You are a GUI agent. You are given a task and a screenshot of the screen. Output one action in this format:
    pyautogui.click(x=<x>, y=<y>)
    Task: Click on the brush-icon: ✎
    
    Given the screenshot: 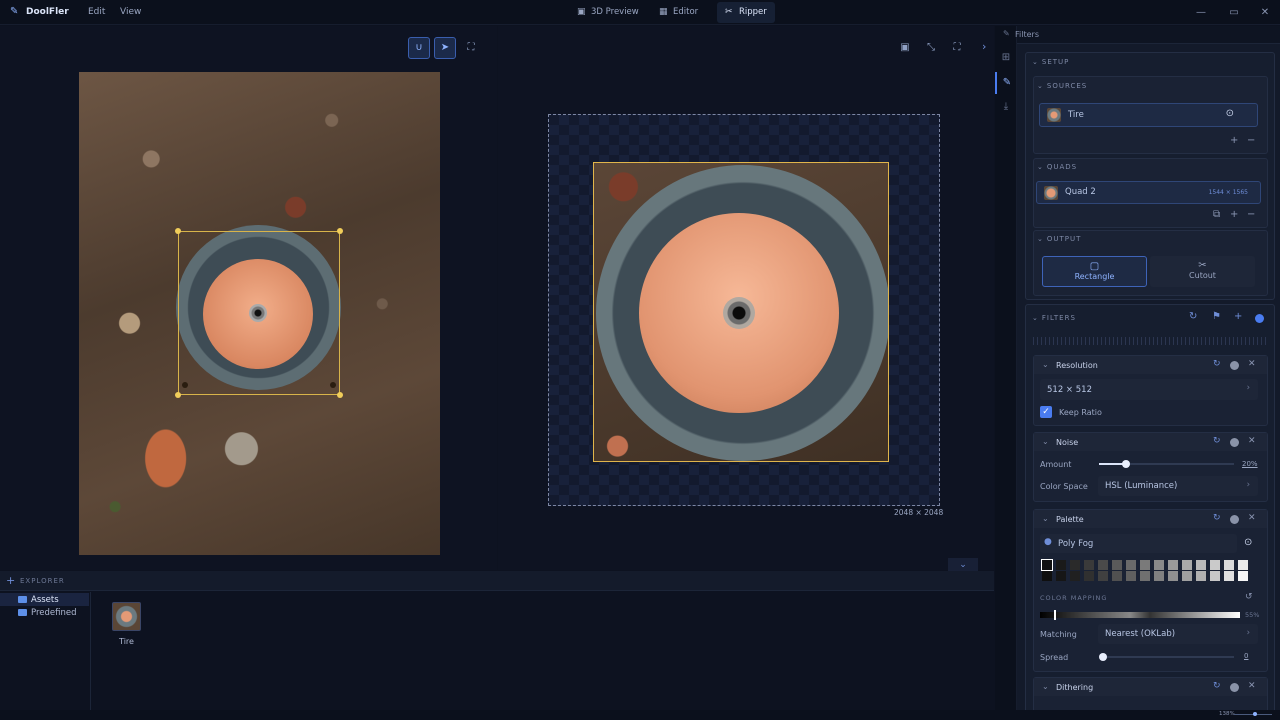 What is the action you would take?
    pyautogui.click(x=1006, y=83)
    